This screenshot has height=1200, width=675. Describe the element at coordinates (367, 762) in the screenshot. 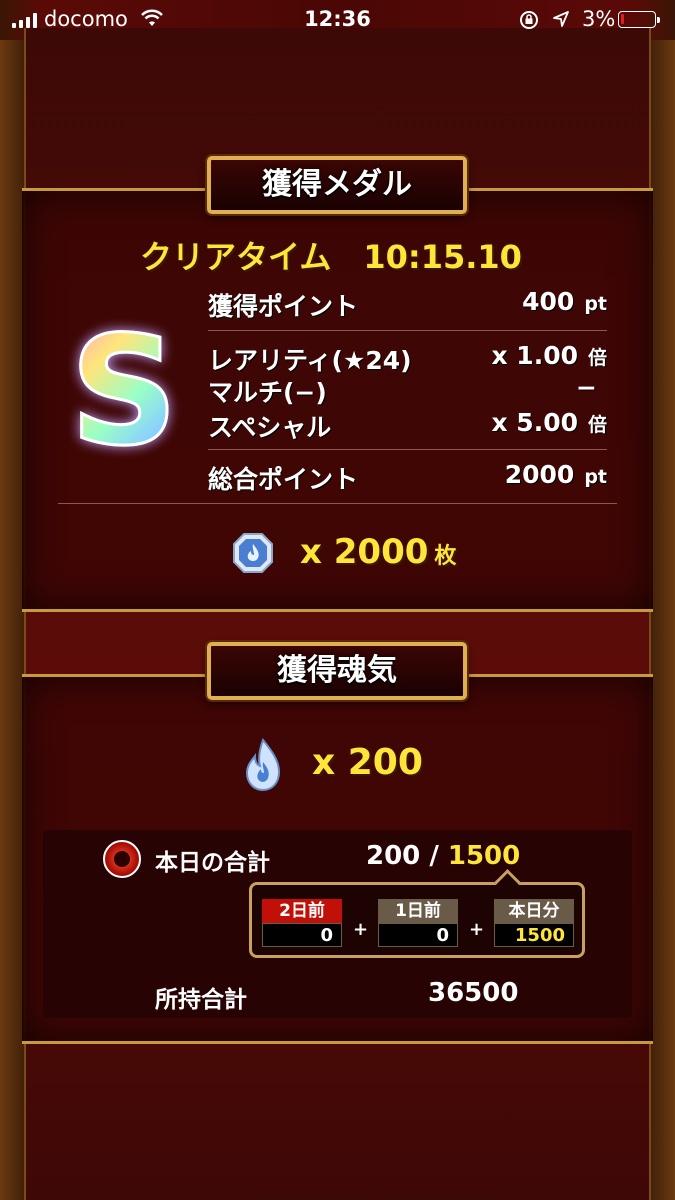

I see `soul-count: x 200` at that location.